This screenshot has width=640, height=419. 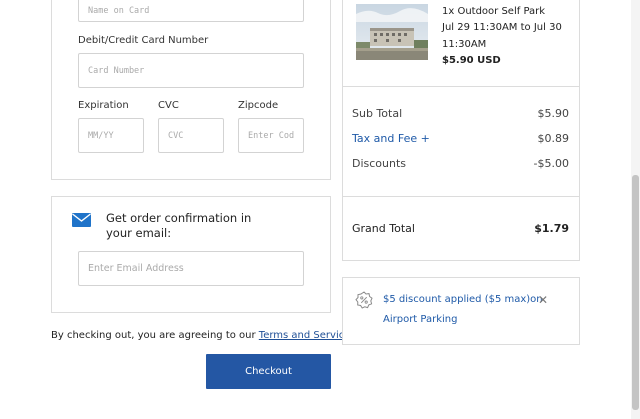 What do you see at coordinates (551, 163) in the screenshot?
I see `discounts-value: -$5.00` at bounding box center [551, 163].